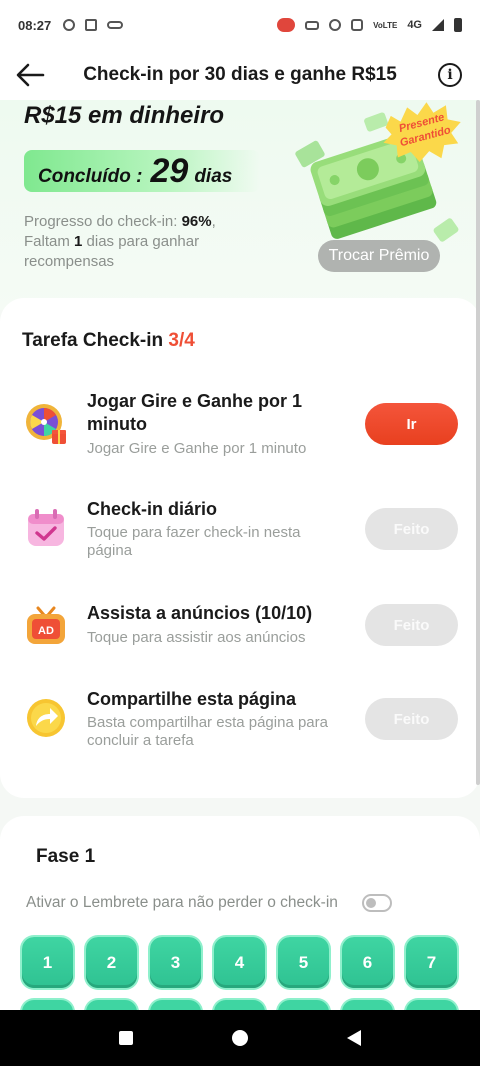  What do you see at coordinates (169, 171) in the screenshot?
I see `completed-days-count: 29` at bounding box center [169, 171].